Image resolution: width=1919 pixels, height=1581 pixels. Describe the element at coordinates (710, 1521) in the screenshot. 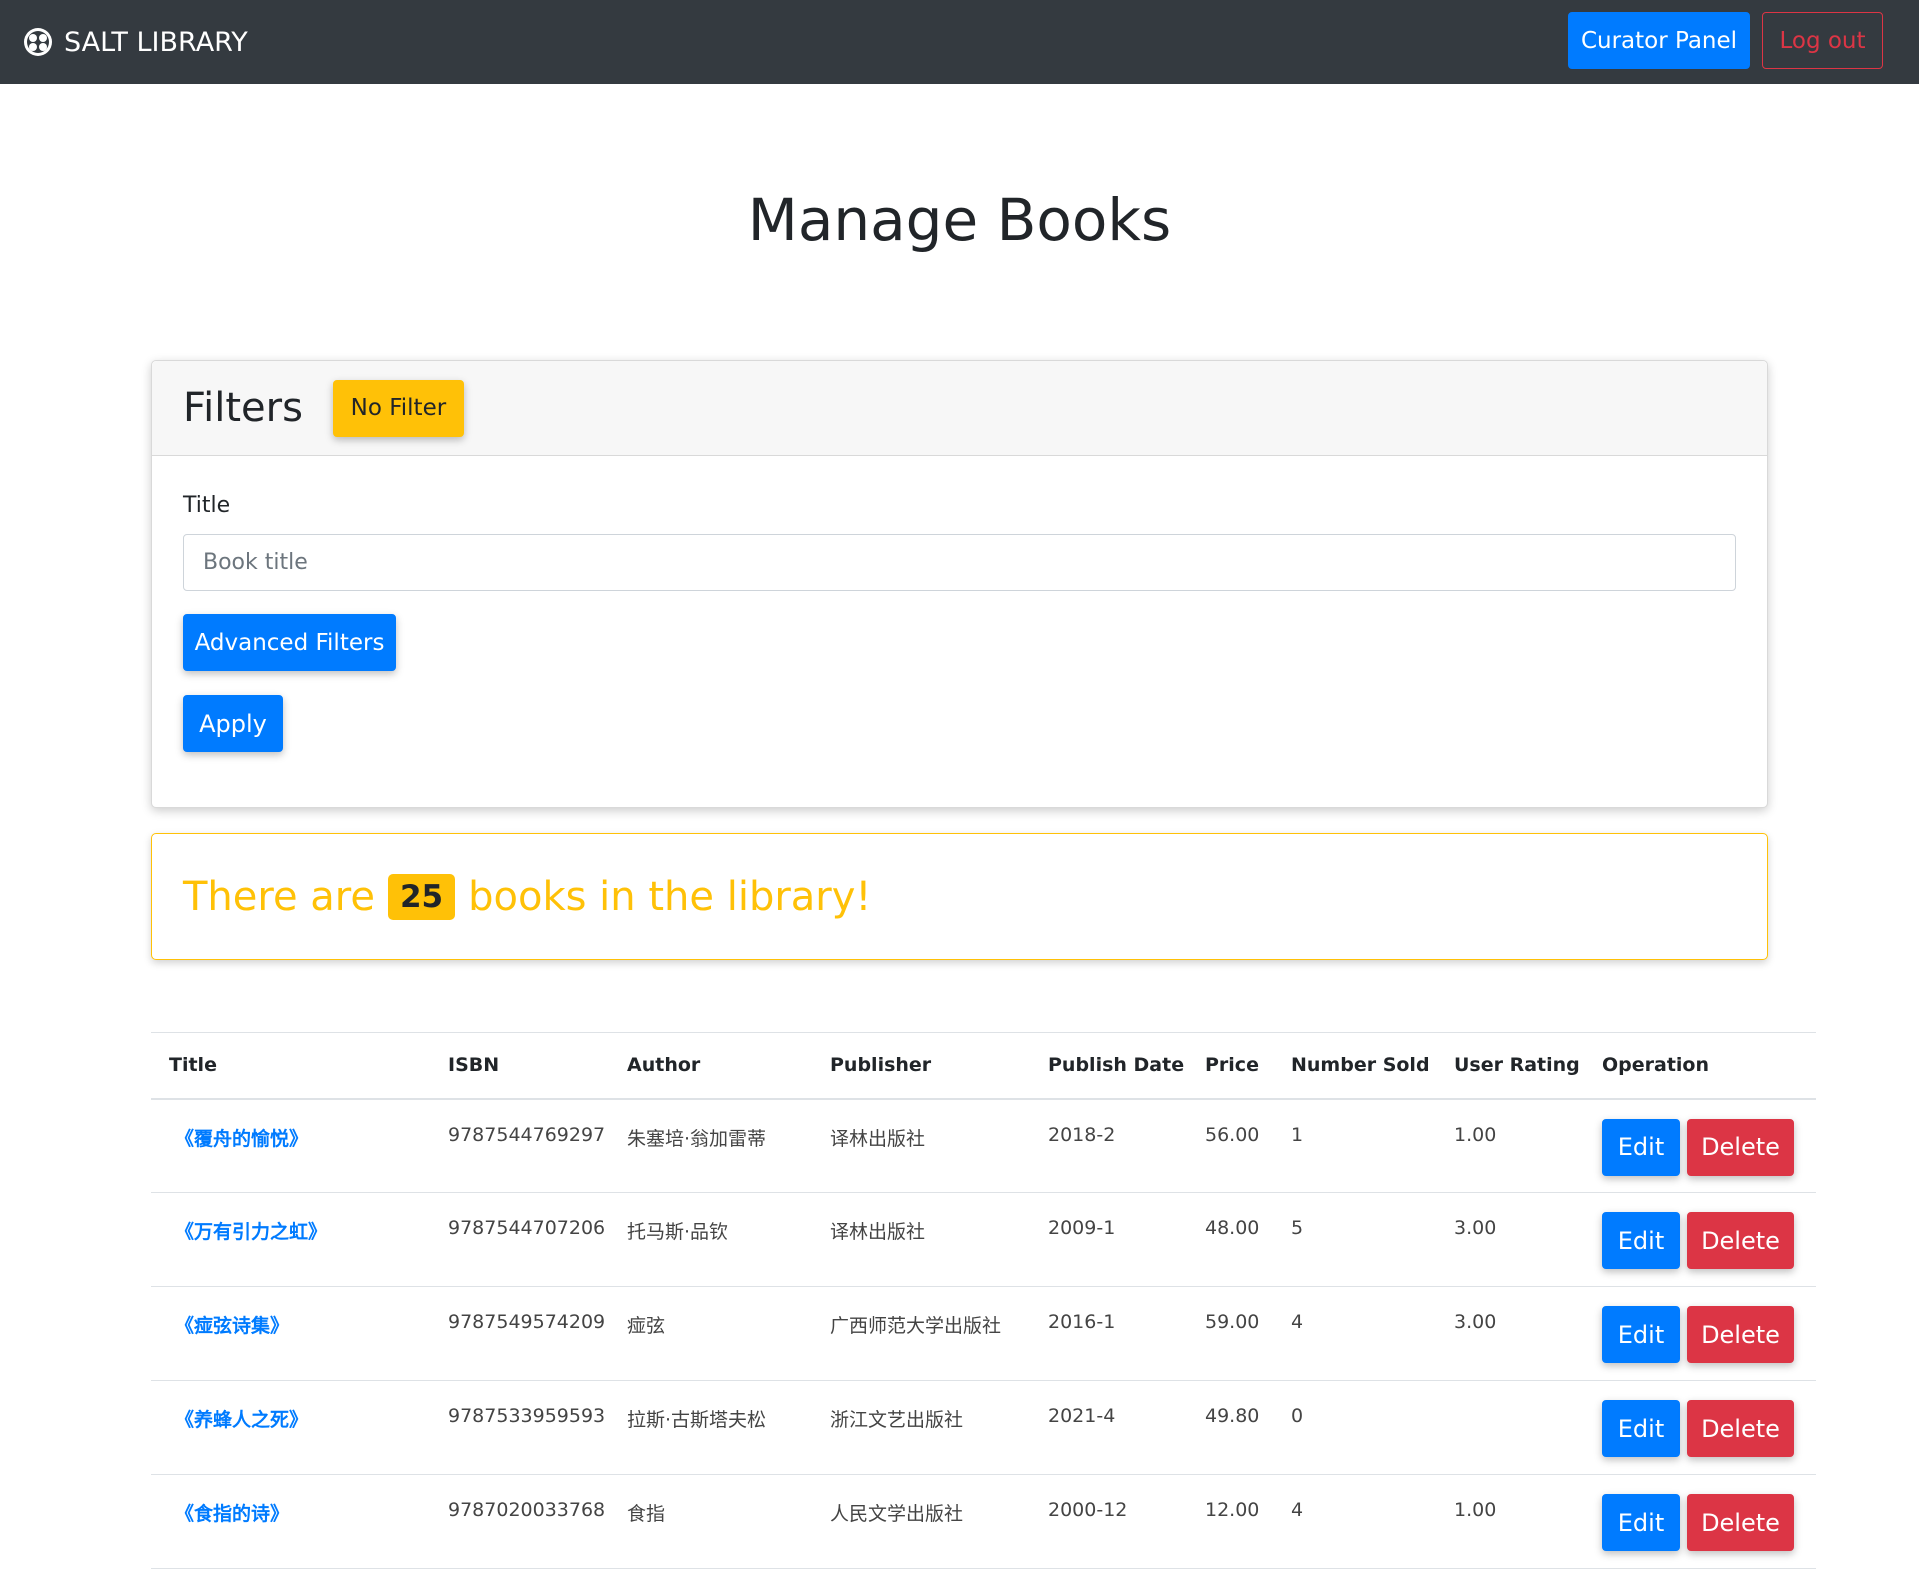

I see `author-cell: 食指` at that location.